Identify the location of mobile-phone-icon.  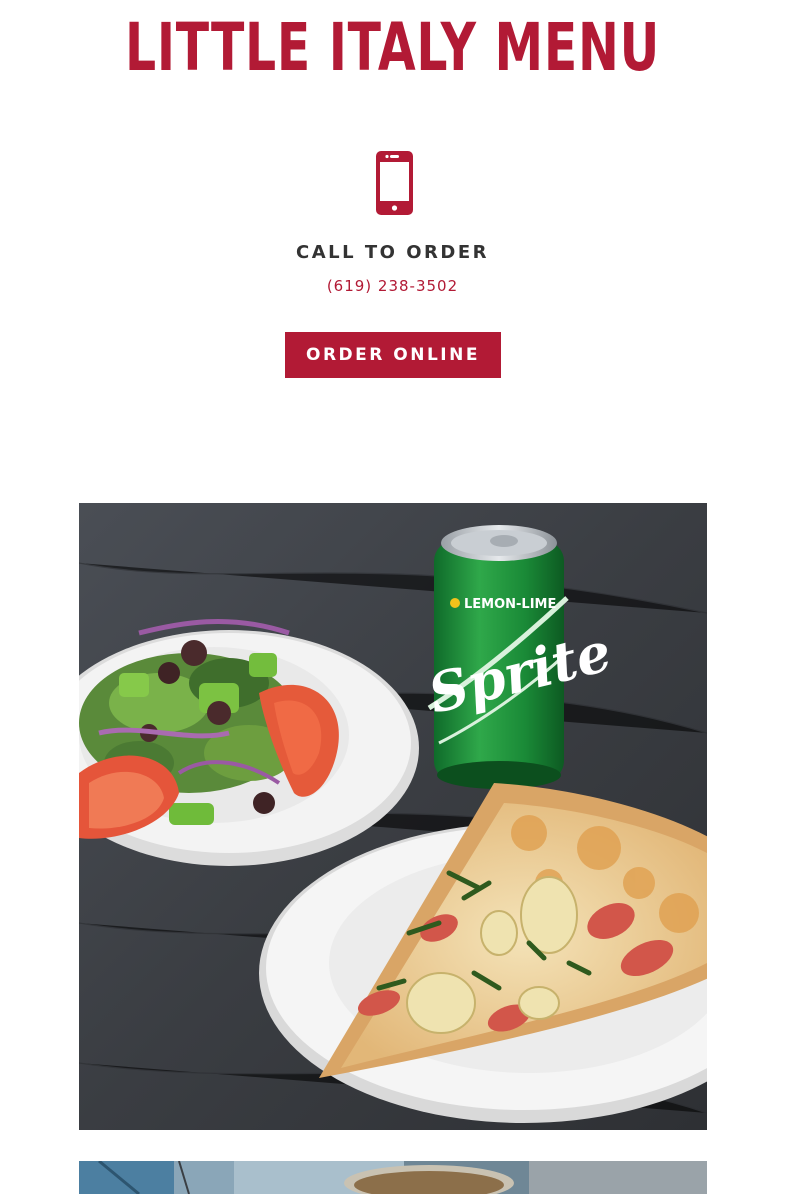
(394, 183).